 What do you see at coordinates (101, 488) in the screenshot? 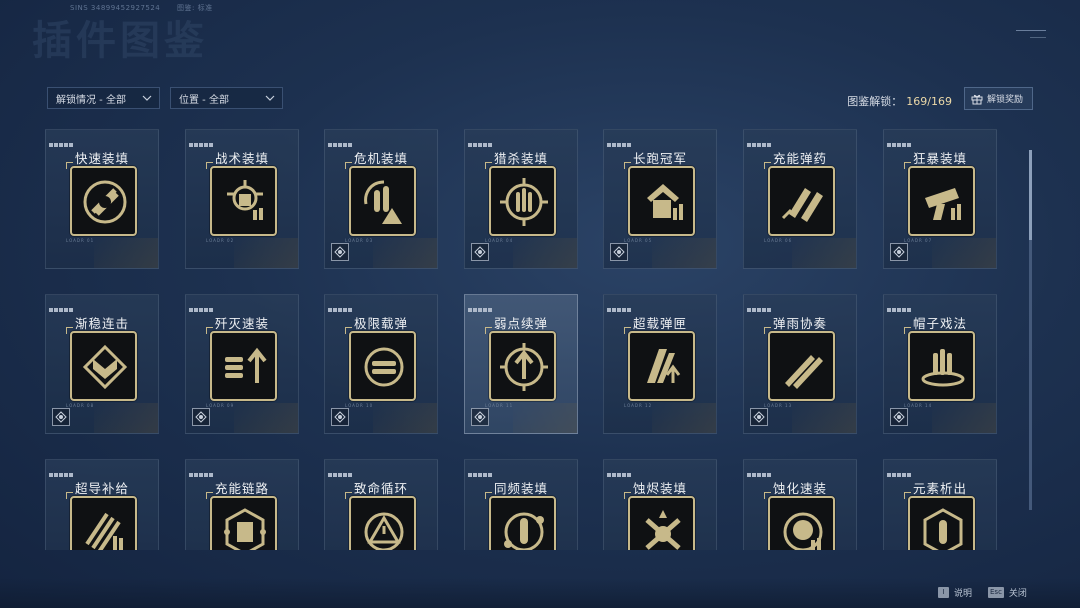
I see `plugin-name: 超导补给` at bounding box center [101, 488].